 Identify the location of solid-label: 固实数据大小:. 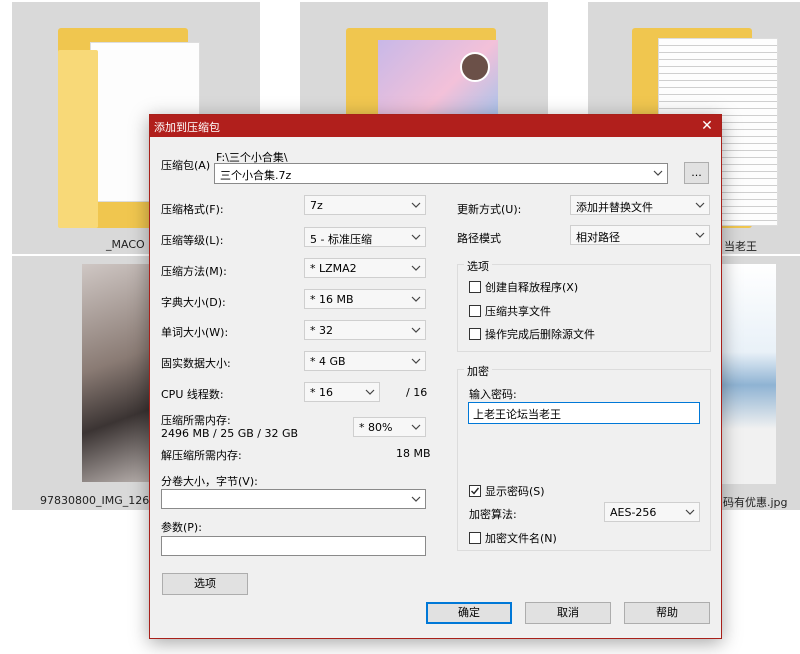
(196, 363).